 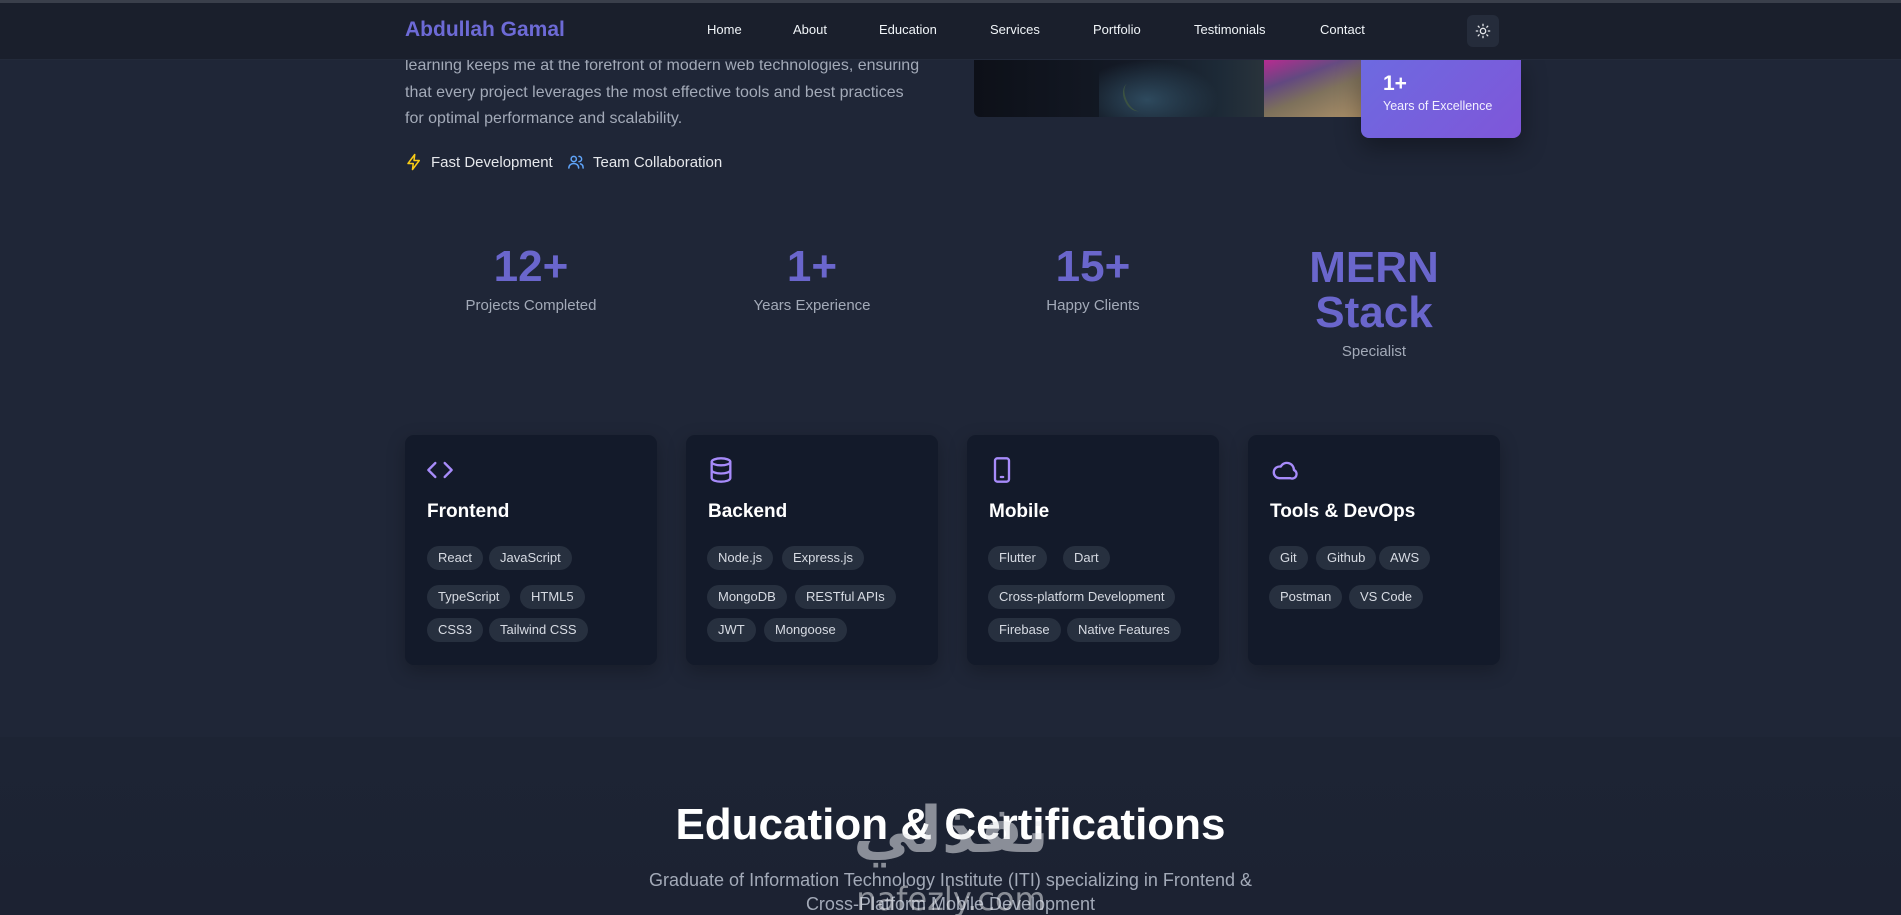 I want to click on feature-fast-development: Fast Development, so click(x=479, y=162).